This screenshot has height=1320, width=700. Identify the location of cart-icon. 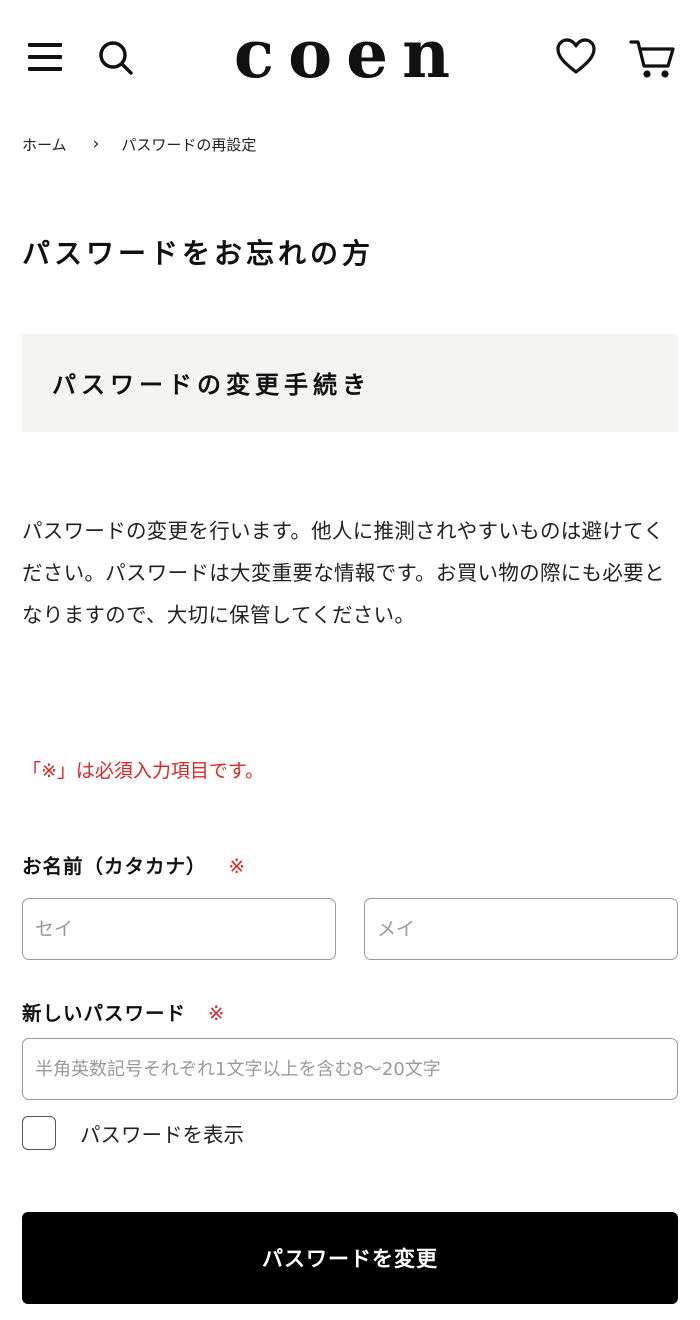
(652, 59).